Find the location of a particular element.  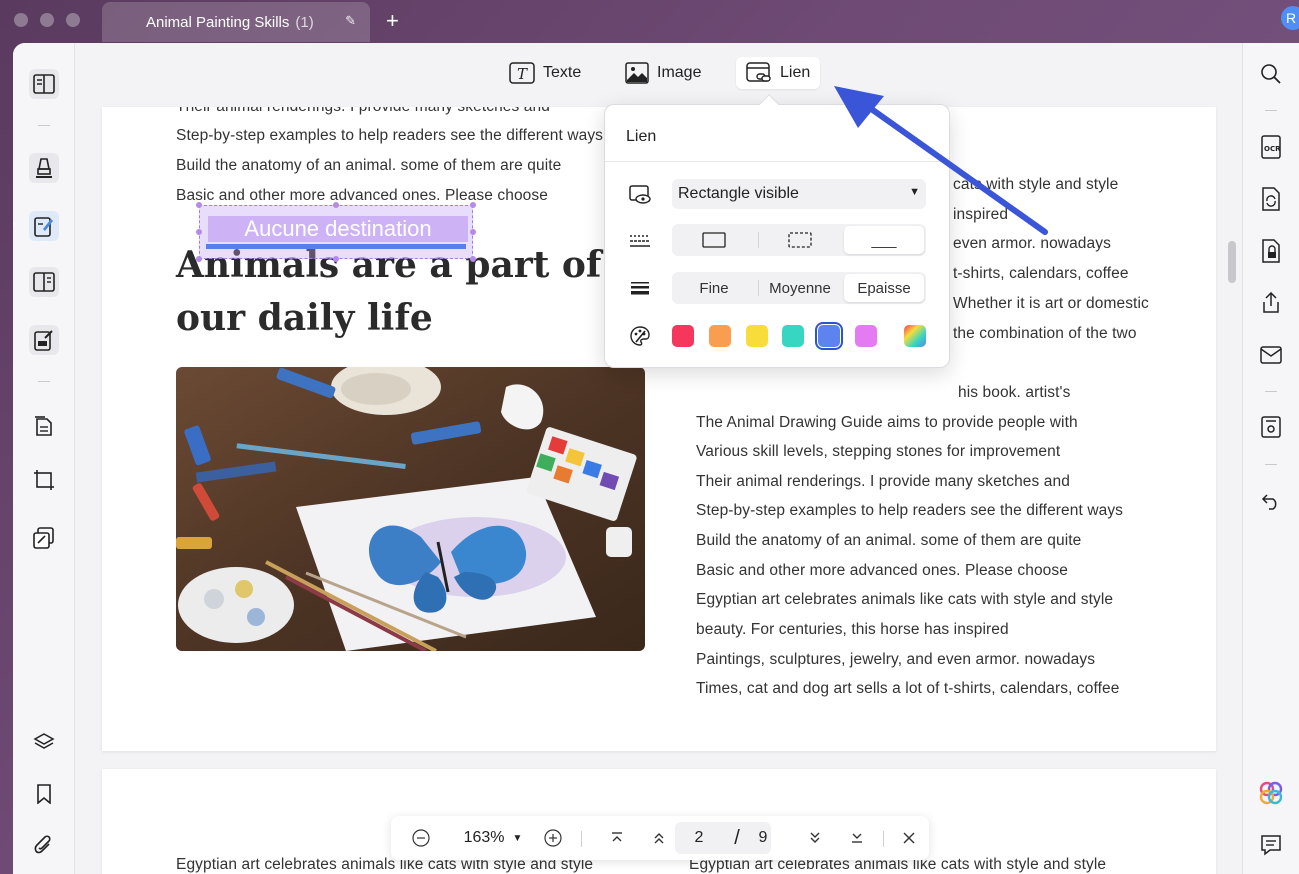

page-navigation-bar: 163% ▼ 2 / 9 is located at coordinates (660, 838).